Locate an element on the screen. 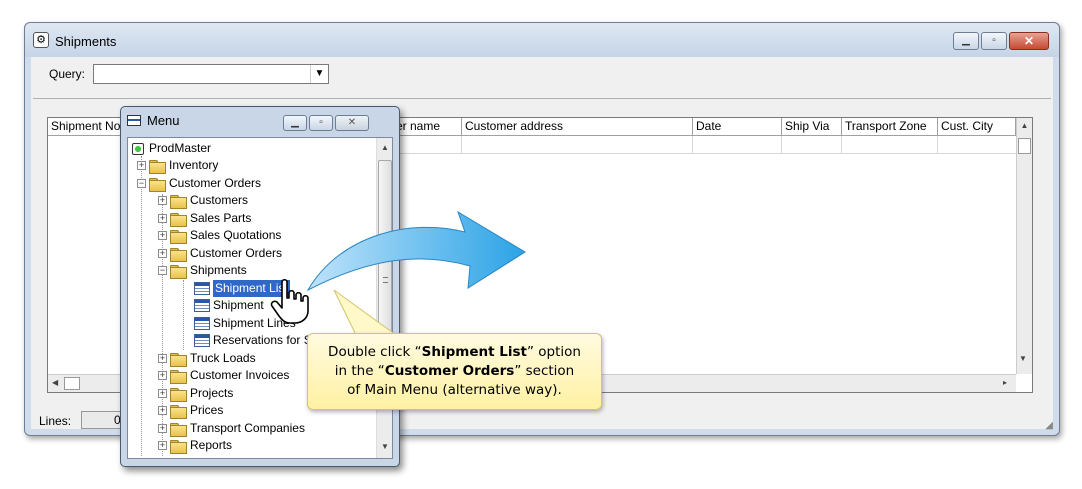 The height and width of the screenshot is (489, 1082). callout-line-2: in the “Customer Orders” section is located at coordinates (454, 371).